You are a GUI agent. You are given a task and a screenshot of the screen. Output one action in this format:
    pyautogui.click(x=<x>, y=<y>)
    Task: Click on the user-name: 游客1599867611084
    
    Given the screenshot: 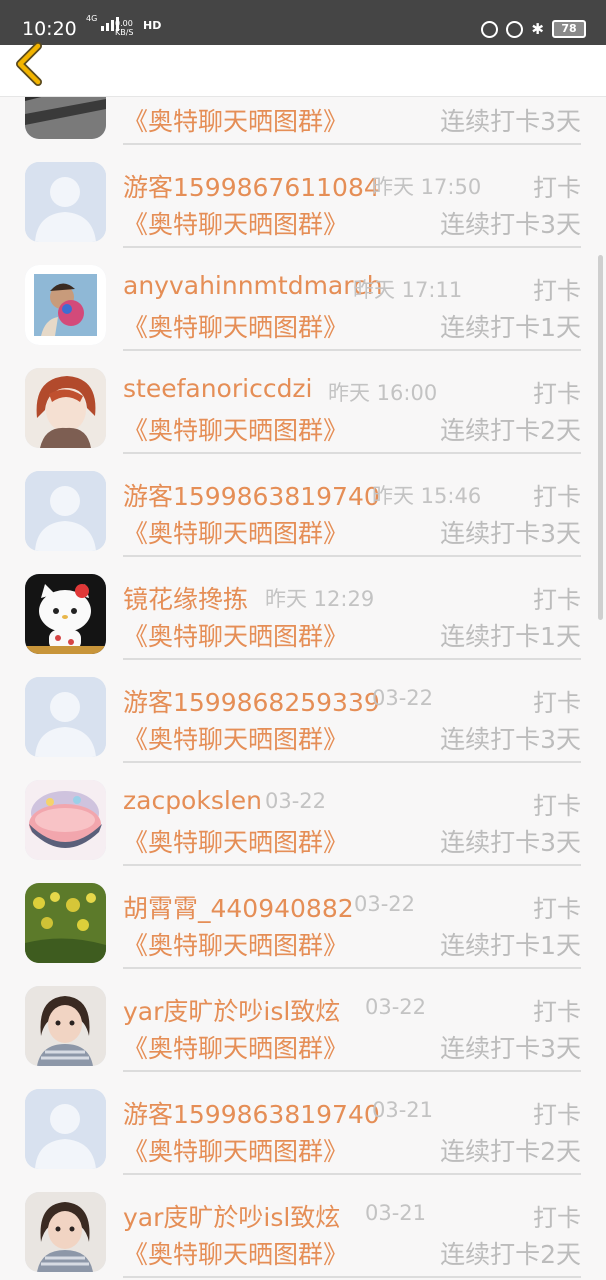 What is the action you would take?
    pyautogui.click(x=251, y=186)
    